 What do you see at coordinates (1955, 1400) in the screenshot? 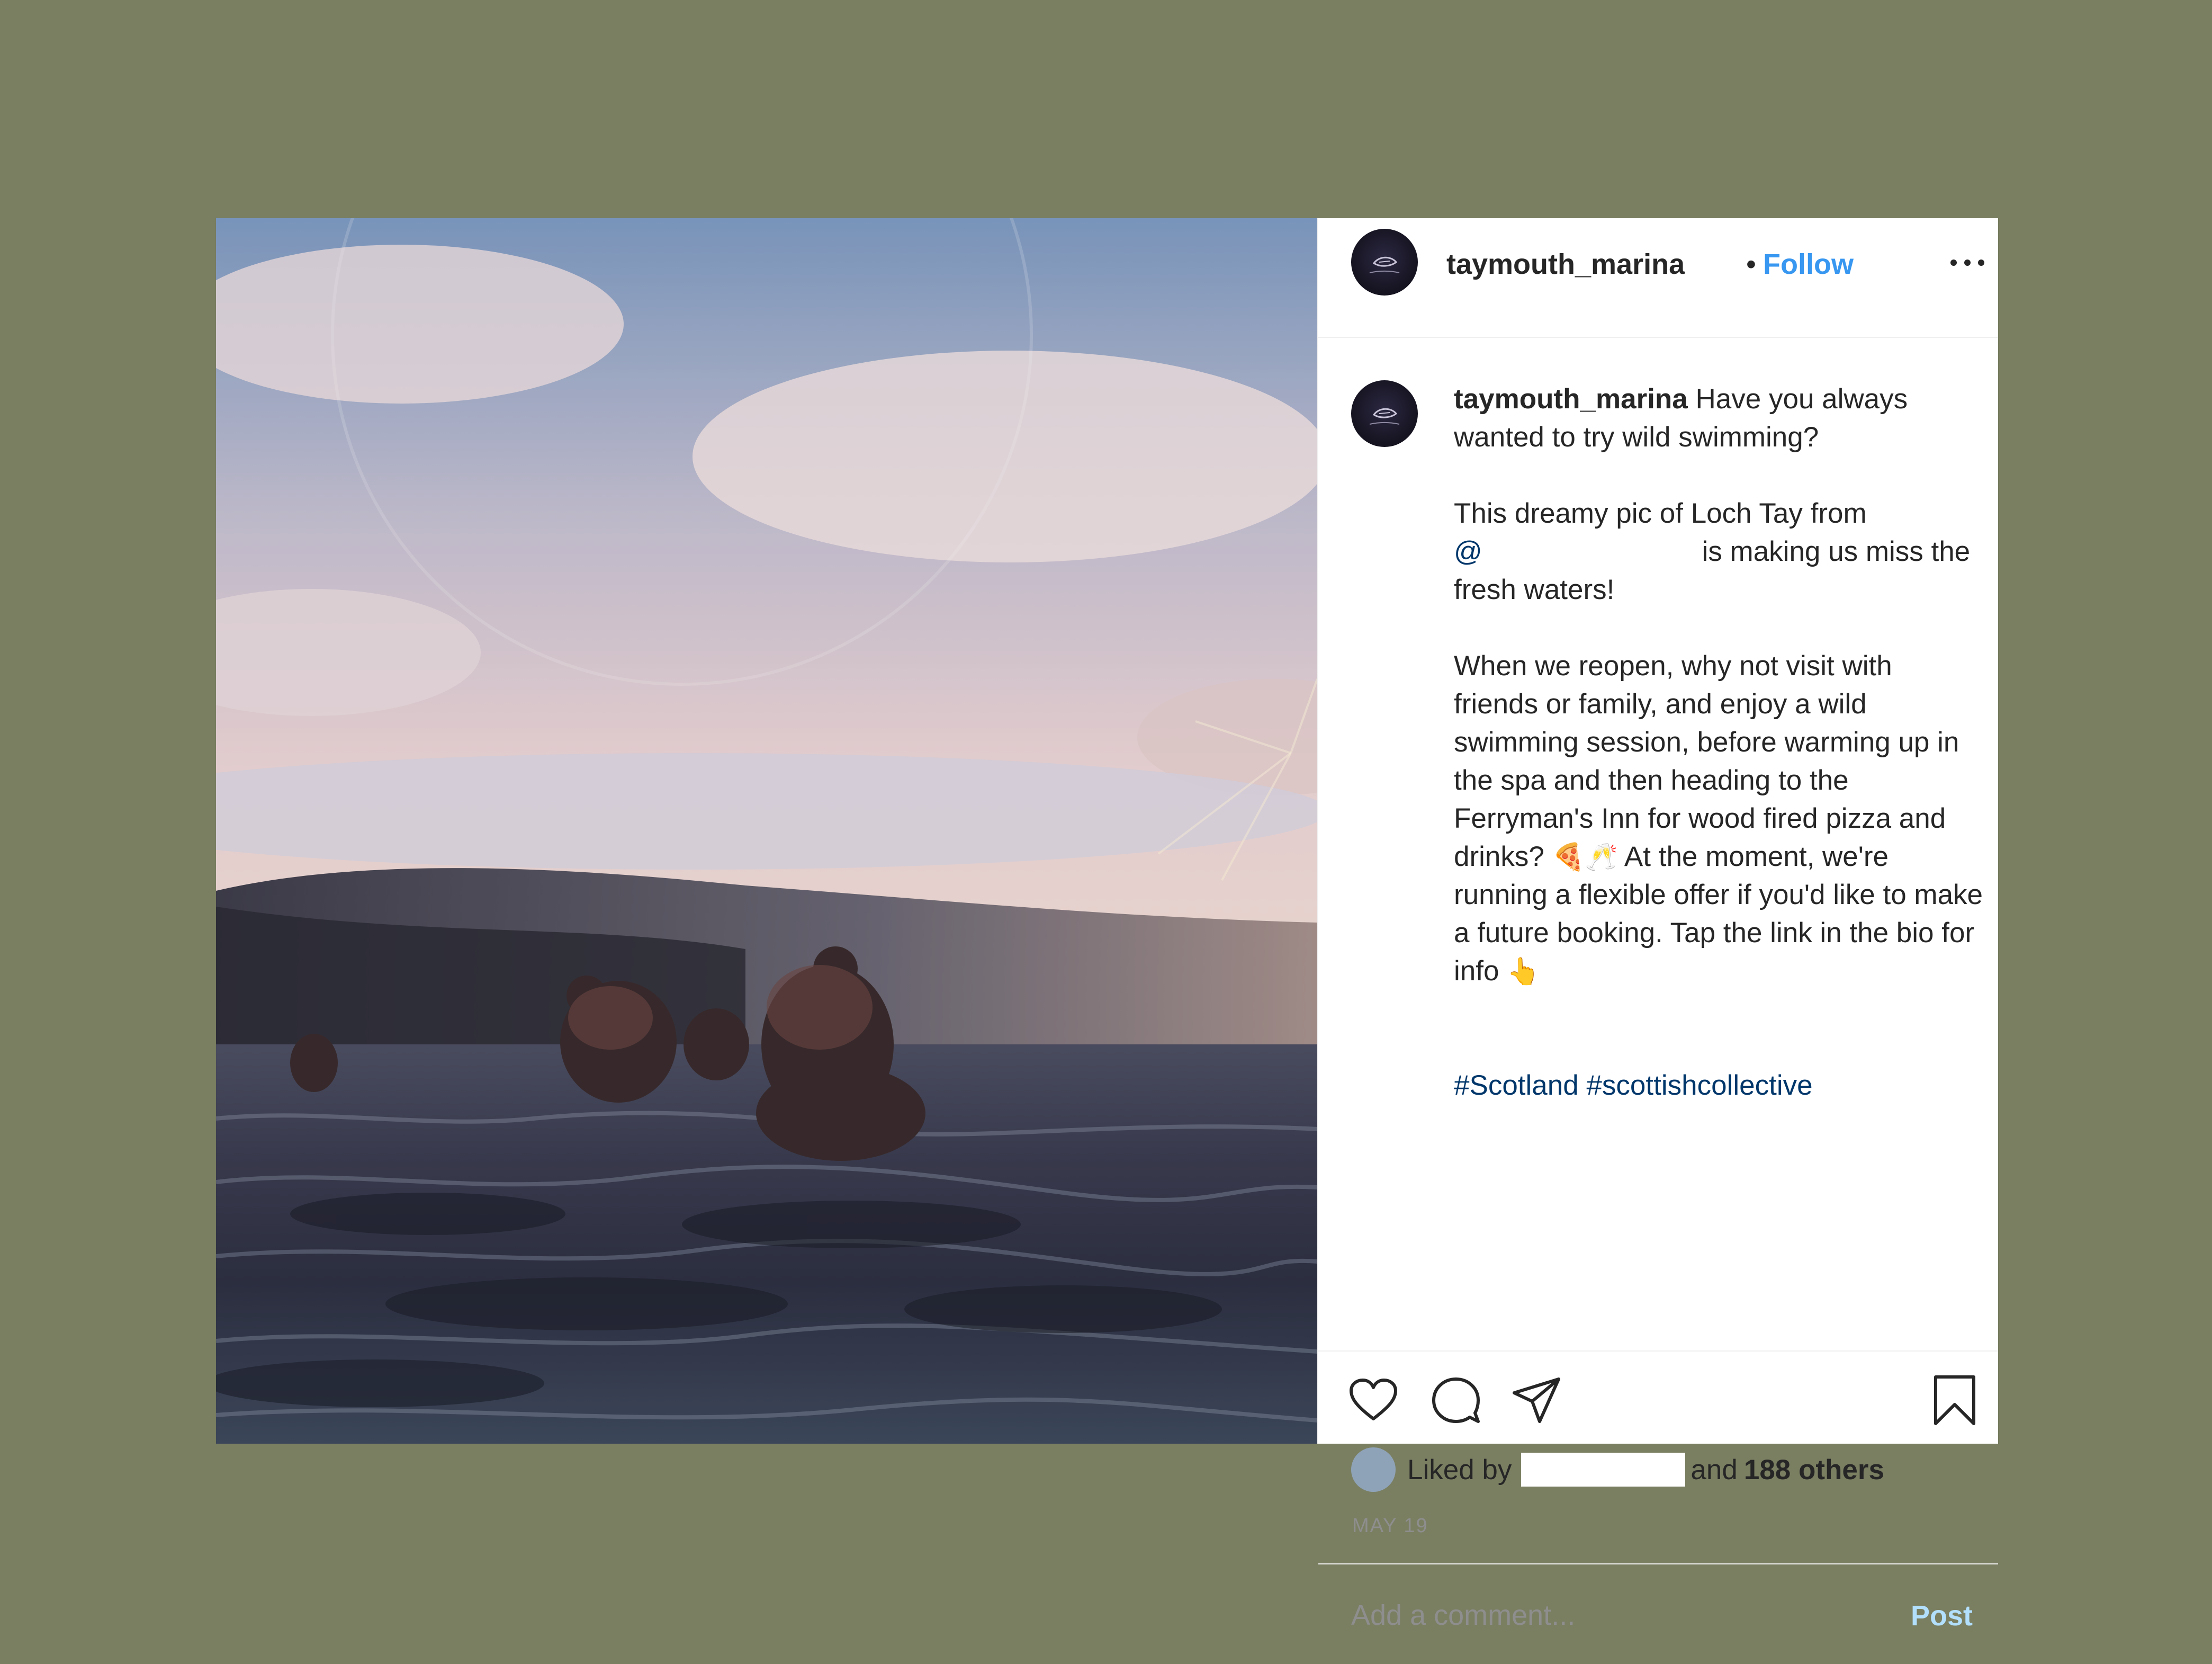
I see `bookmark-icon` at bounding box center [1955, 1400].